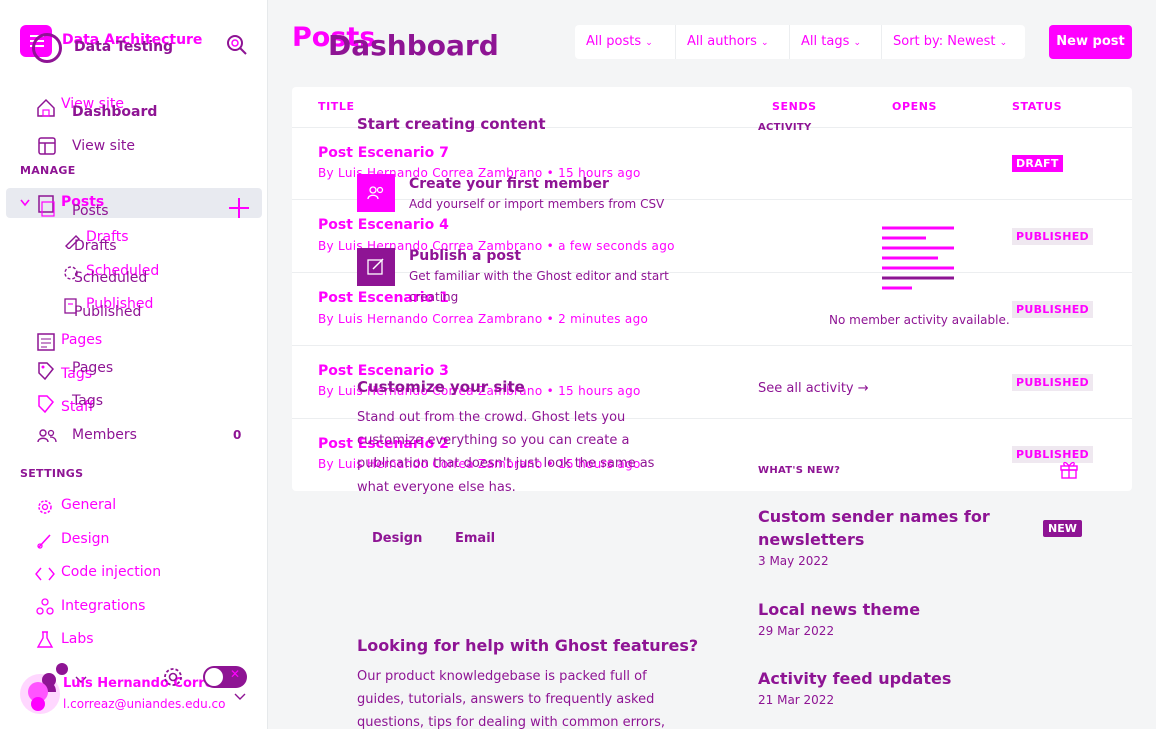 The height and width of the screenshot is (729, 1156). Describe the element at coordinates (144, 704) in the screenshot. I see `user-email: l.correaz@uniandes.edu.co` at that location.